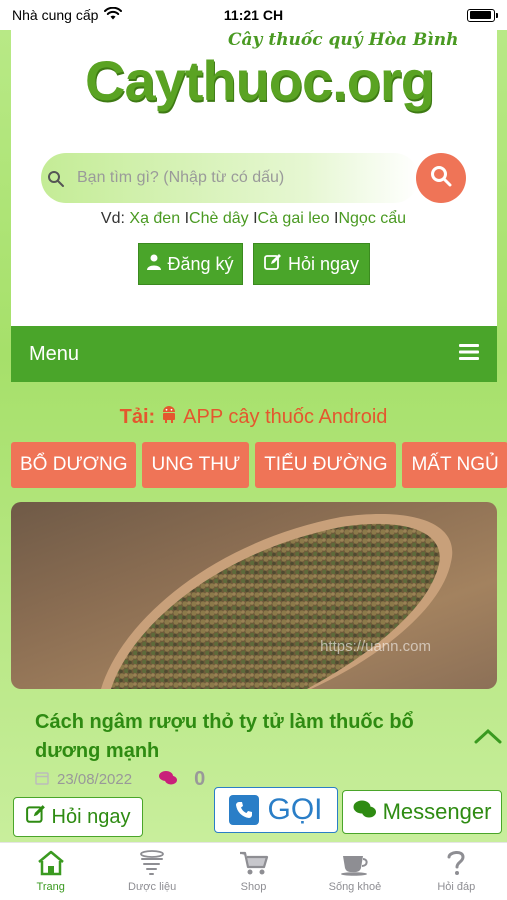 The image size is (507, 900). Describe the element at coordinates (137, 416) in the screenshot. I see `app-download-prefix: Tải:` at that location.